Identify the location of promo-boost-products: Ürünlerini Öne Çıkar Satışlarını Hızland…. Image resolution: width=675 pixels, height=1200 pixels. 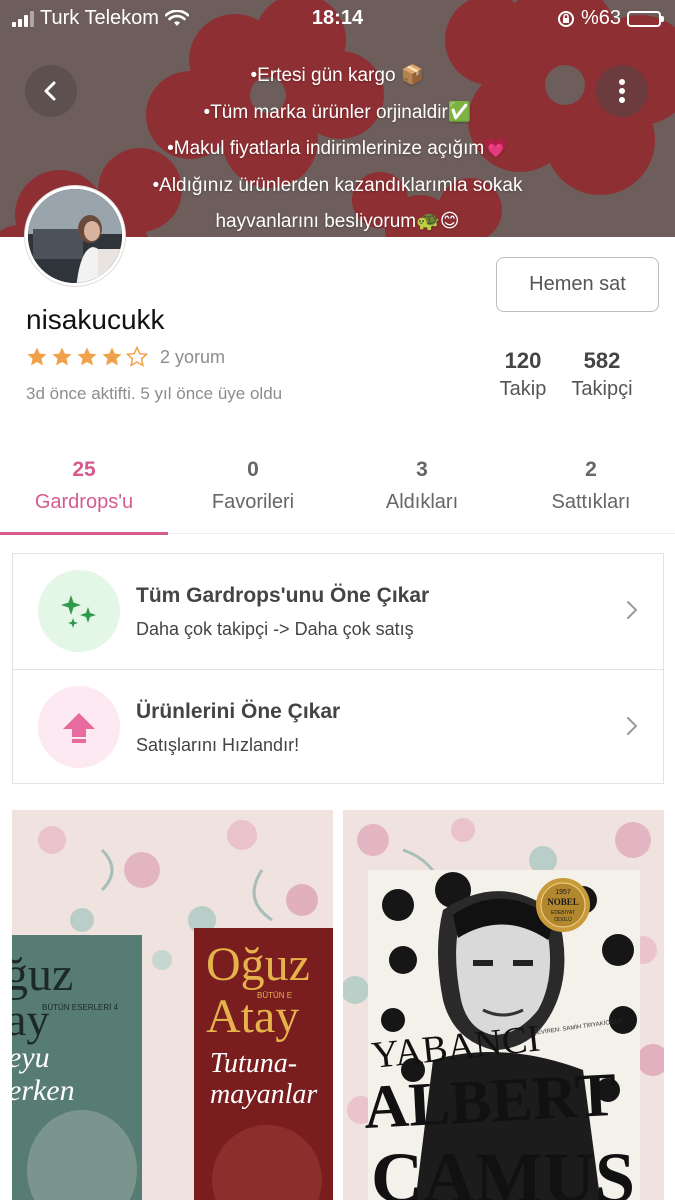
(338, 726).